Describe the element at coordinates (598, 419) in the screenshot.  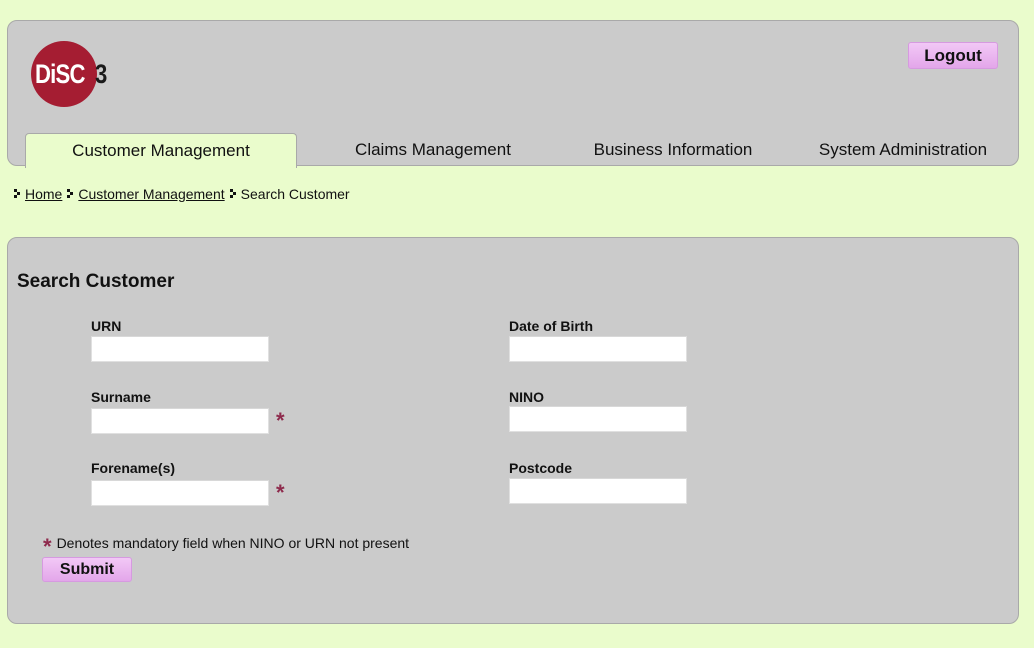
I see `nino-input` at that location.